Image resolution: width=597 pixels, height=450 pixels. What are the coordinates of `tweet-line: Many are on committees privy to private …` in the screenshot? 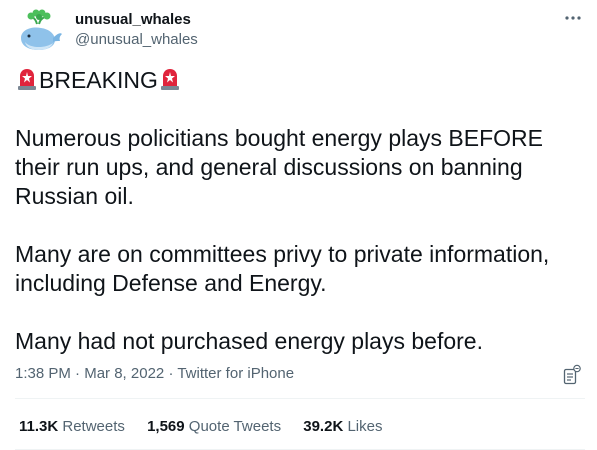 It's located at (282, 254).